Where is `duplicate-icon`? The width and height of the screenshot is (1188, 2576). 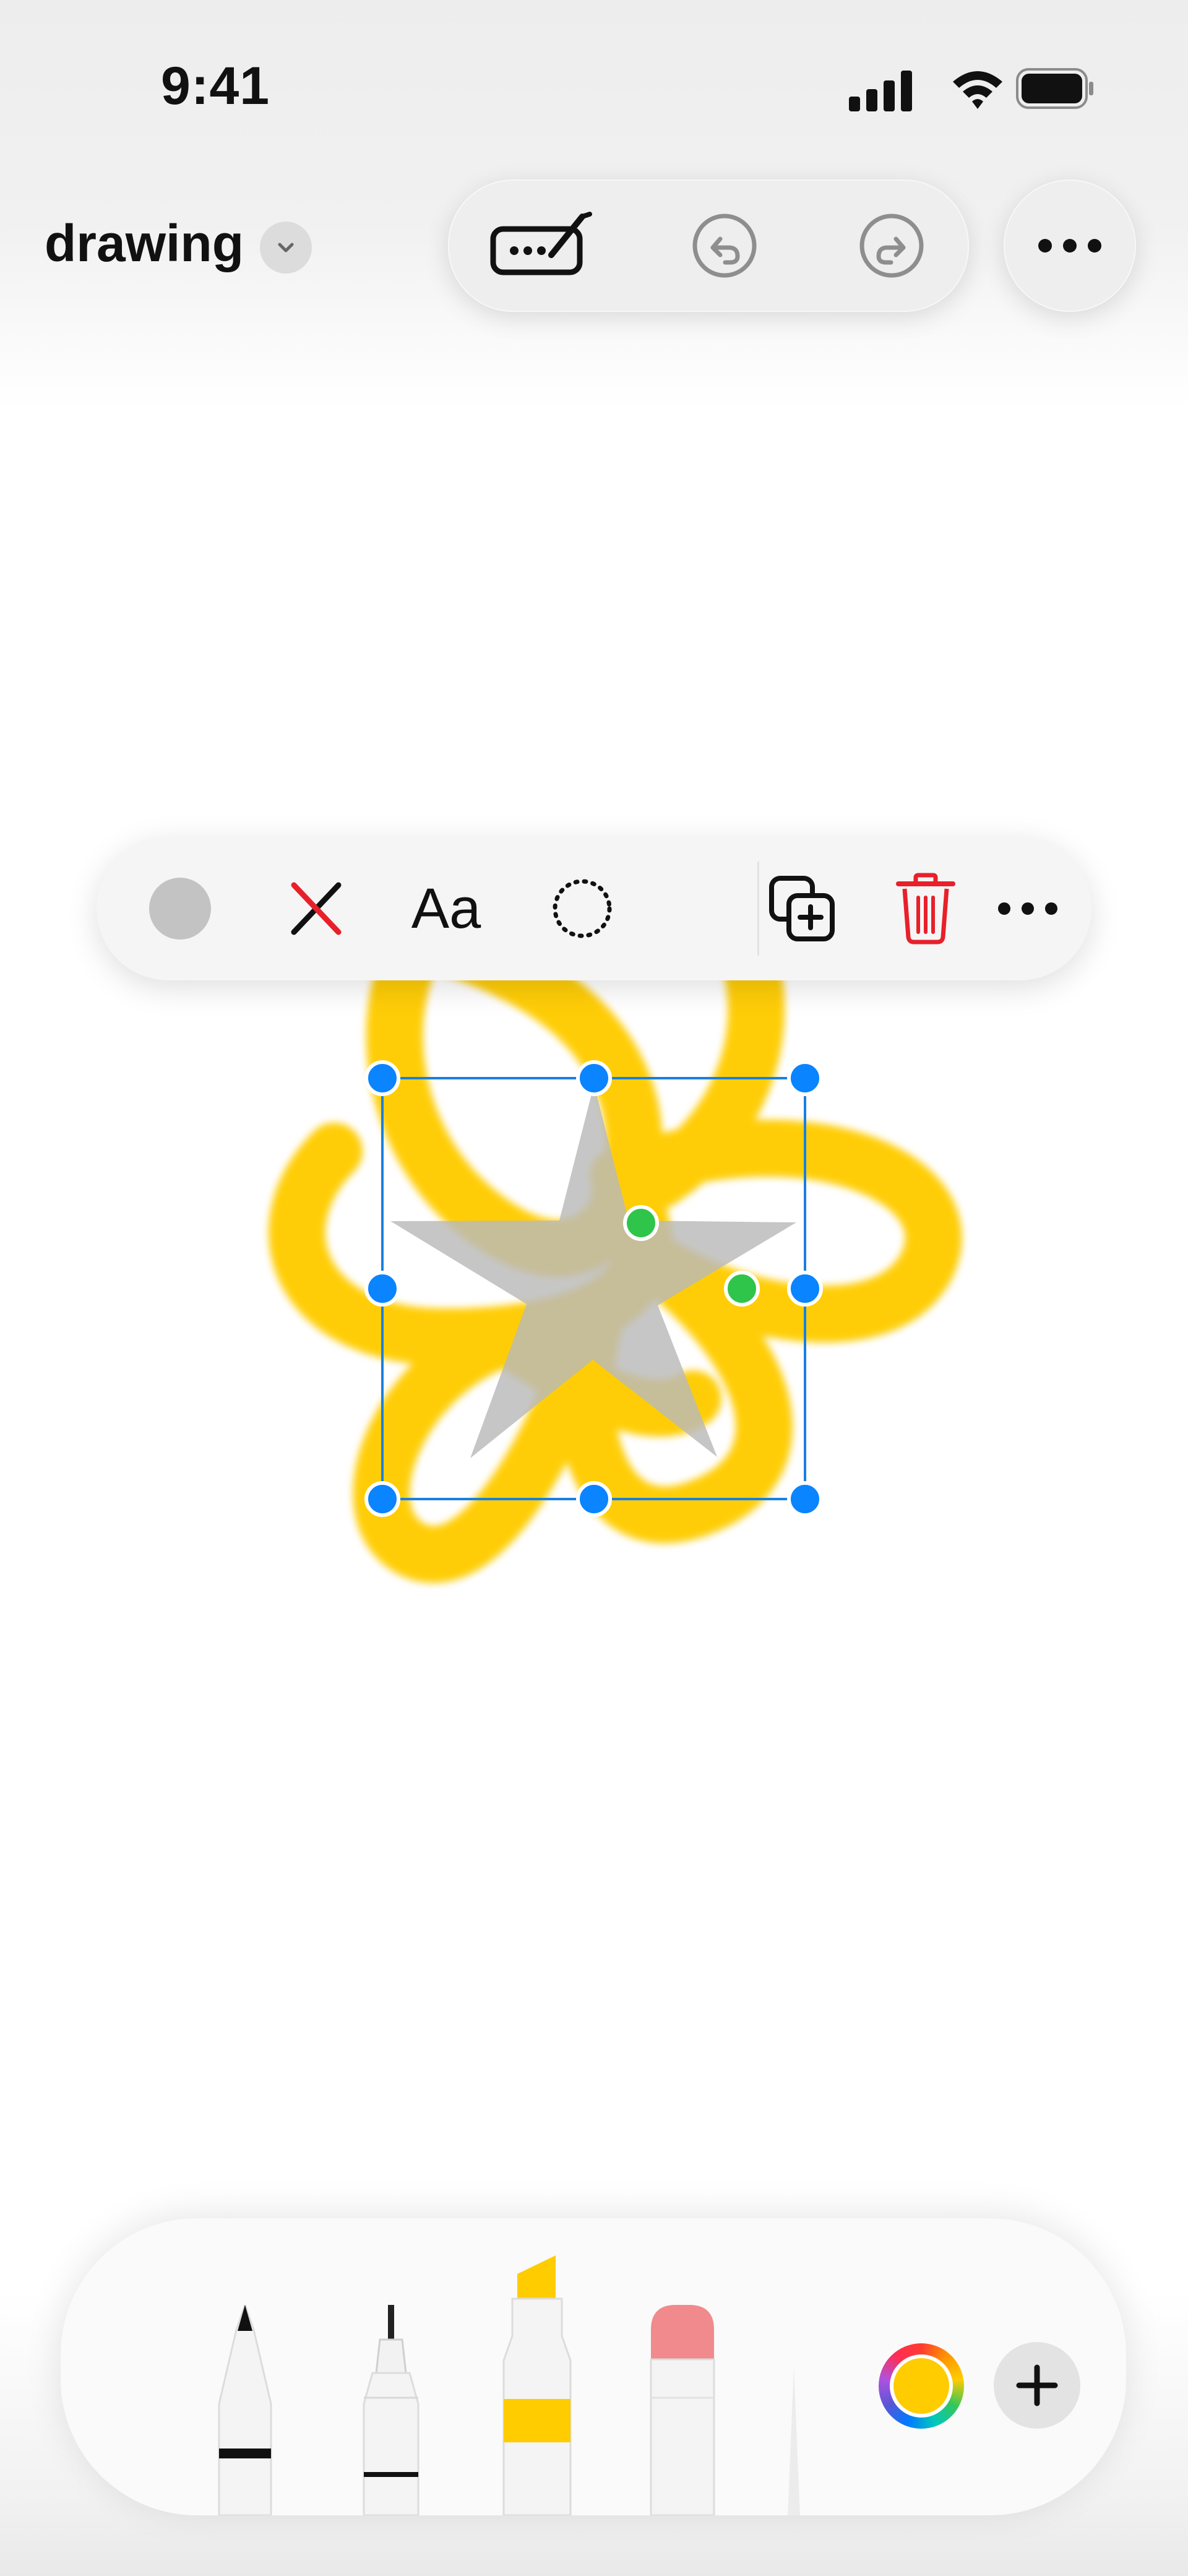
duplicate-icon is located at coordinates (802, 908).